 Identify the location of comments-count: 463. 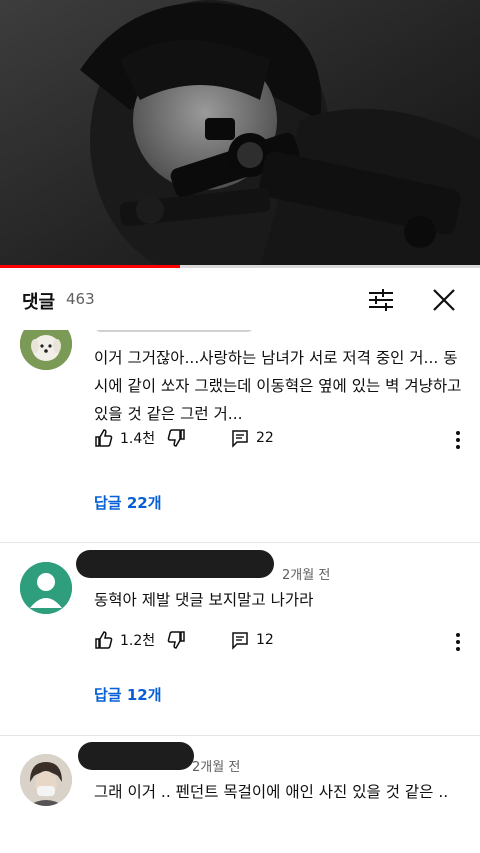
(80, 299).